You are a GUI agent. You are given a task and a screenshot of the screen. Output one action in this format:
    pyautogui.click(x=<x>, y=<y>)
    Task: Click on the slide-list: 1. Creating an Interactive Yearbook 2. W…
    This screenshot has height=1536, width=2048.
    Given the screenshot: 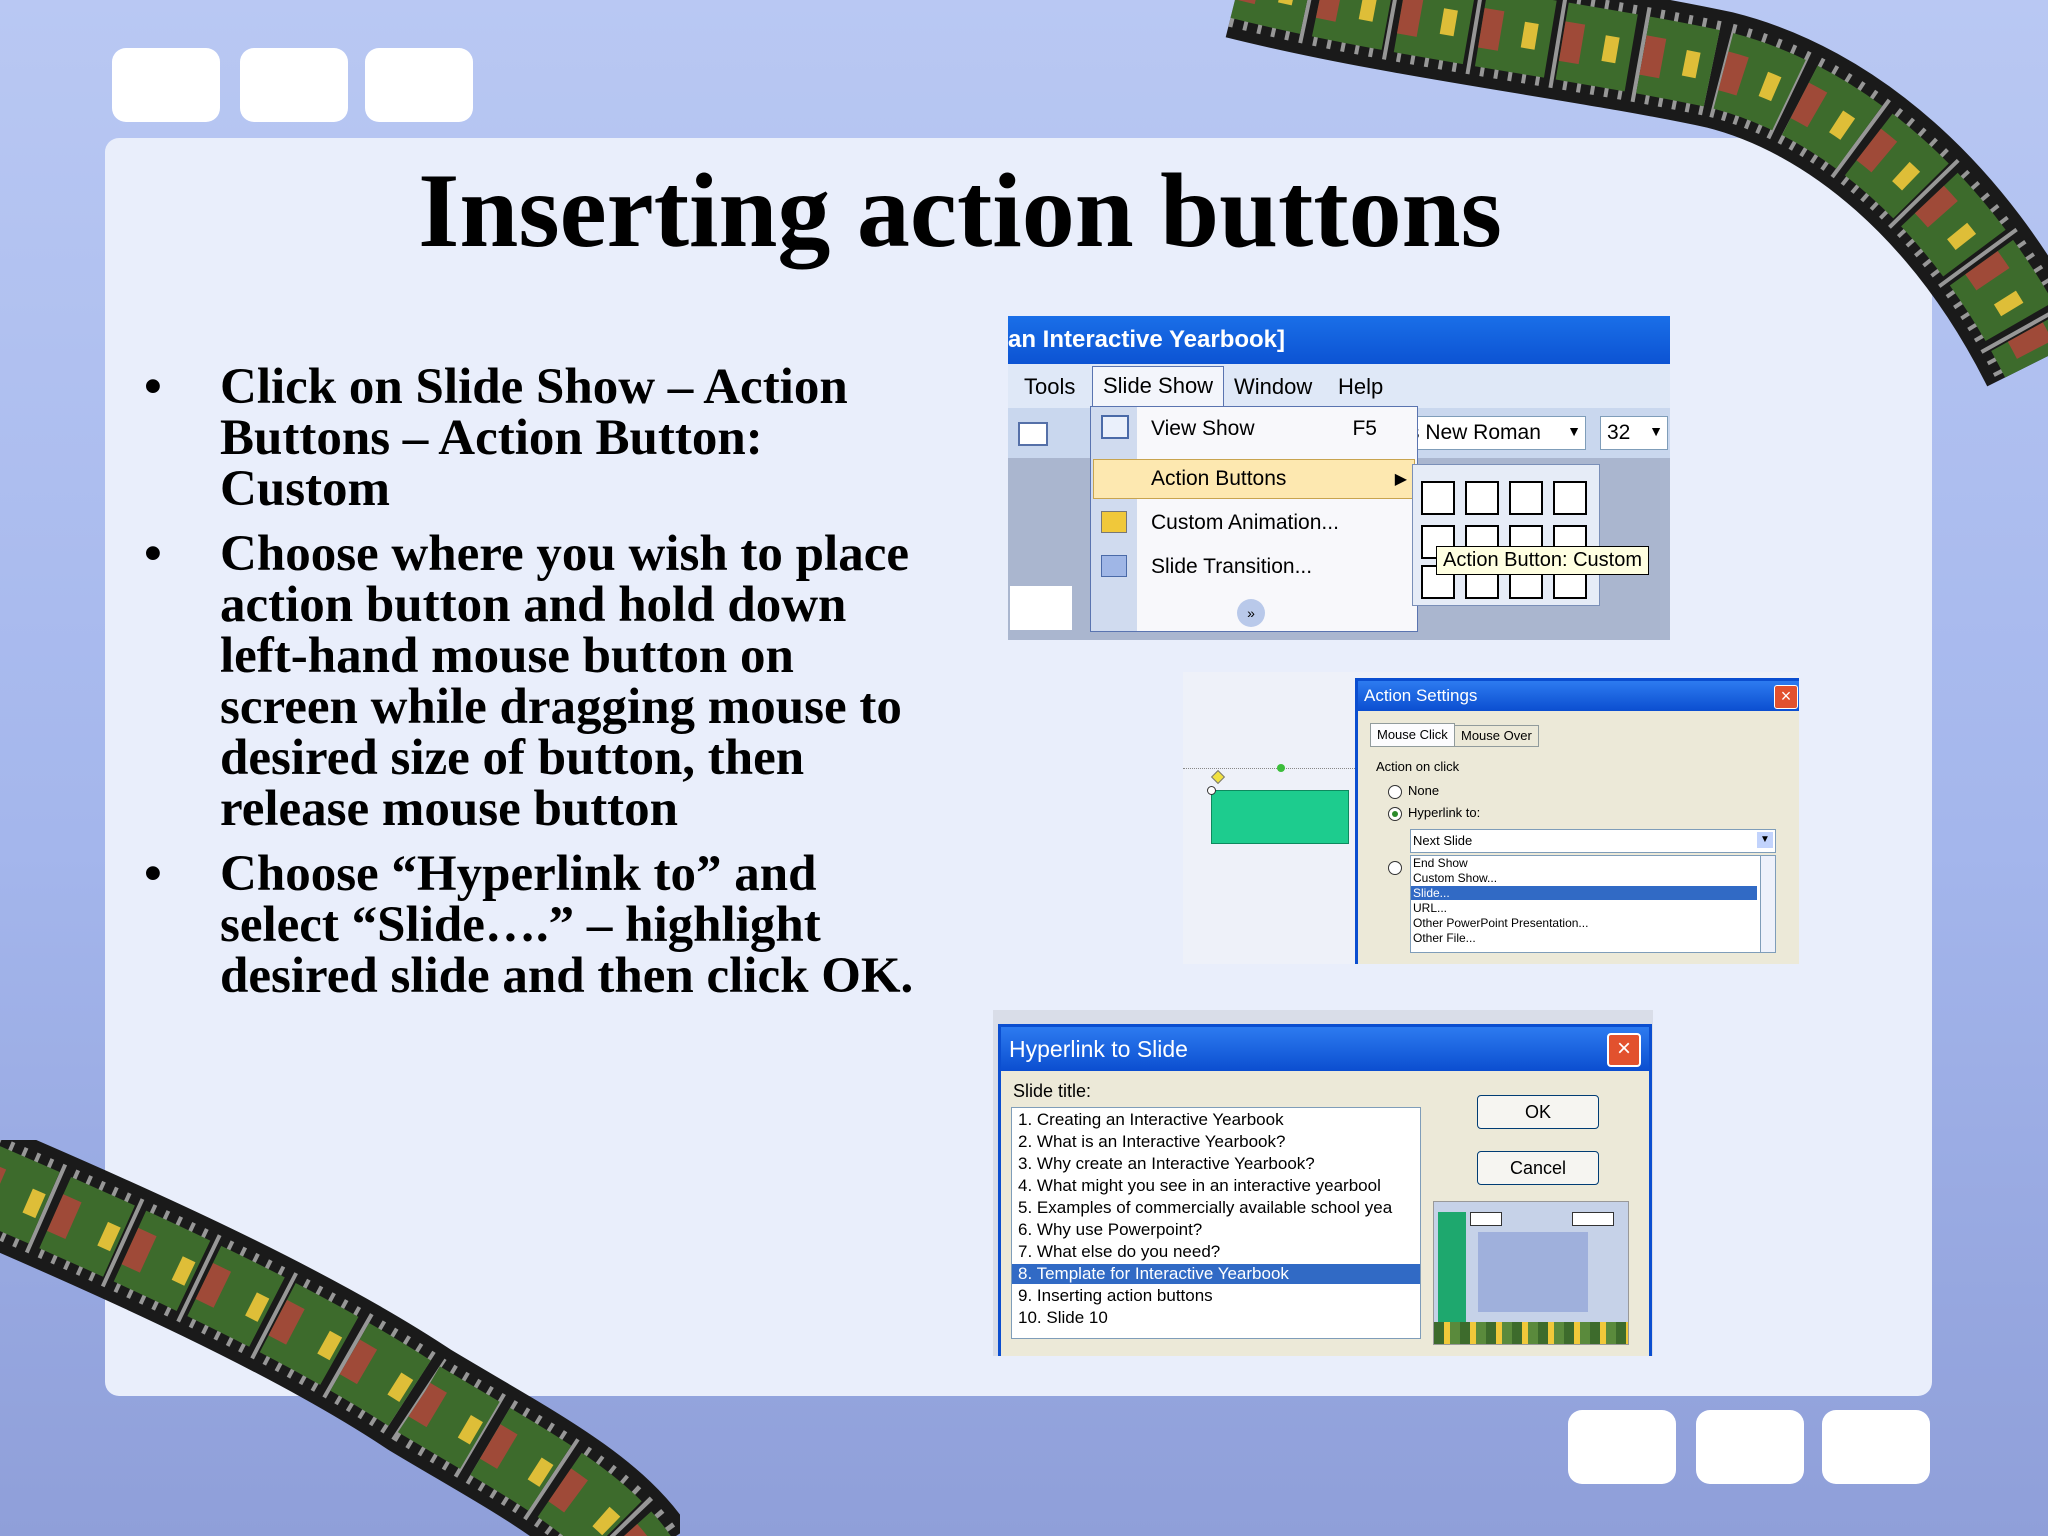 What is the action you would take?
    pyautogui.click(x=1216, y=1223)
    